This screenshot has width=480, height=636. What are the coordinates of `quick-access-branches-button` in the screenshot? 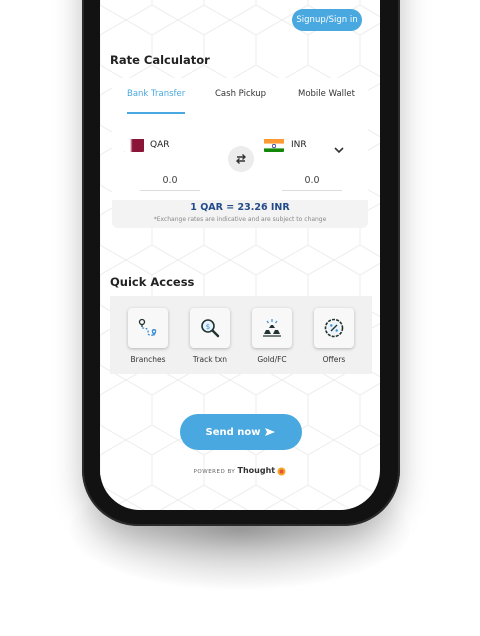 It's located at (148, 328).